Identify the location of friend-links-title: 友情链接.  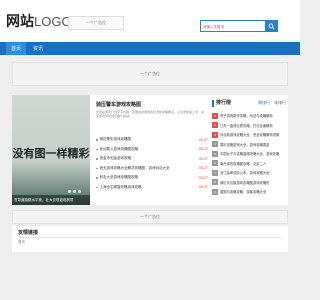
(28, 233).